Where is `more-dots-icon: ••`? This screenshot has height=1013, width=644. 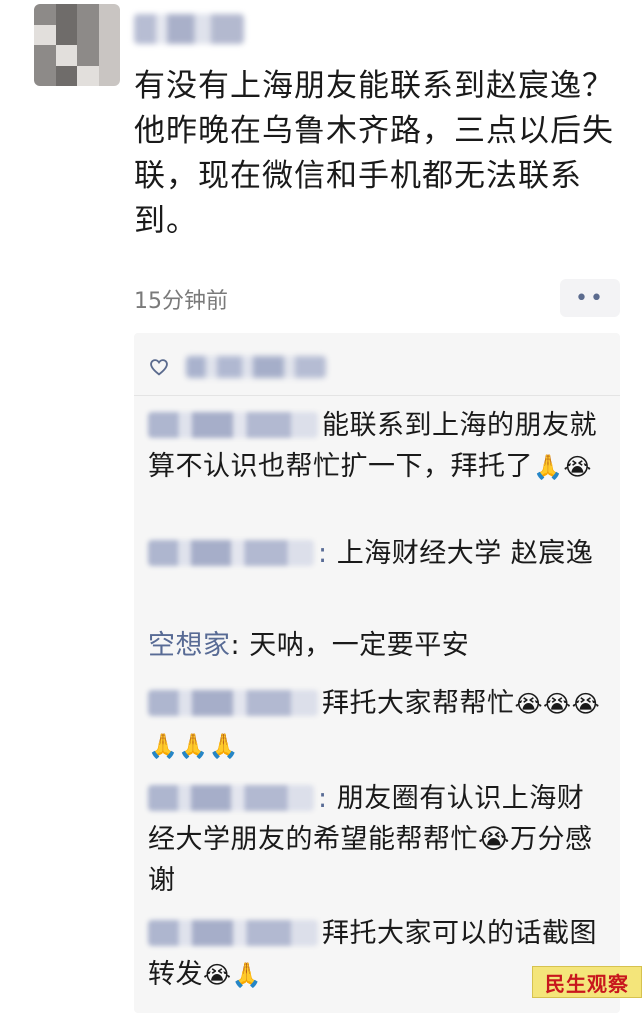
more-dots-icon: •• is located at coordinates (590, 298).